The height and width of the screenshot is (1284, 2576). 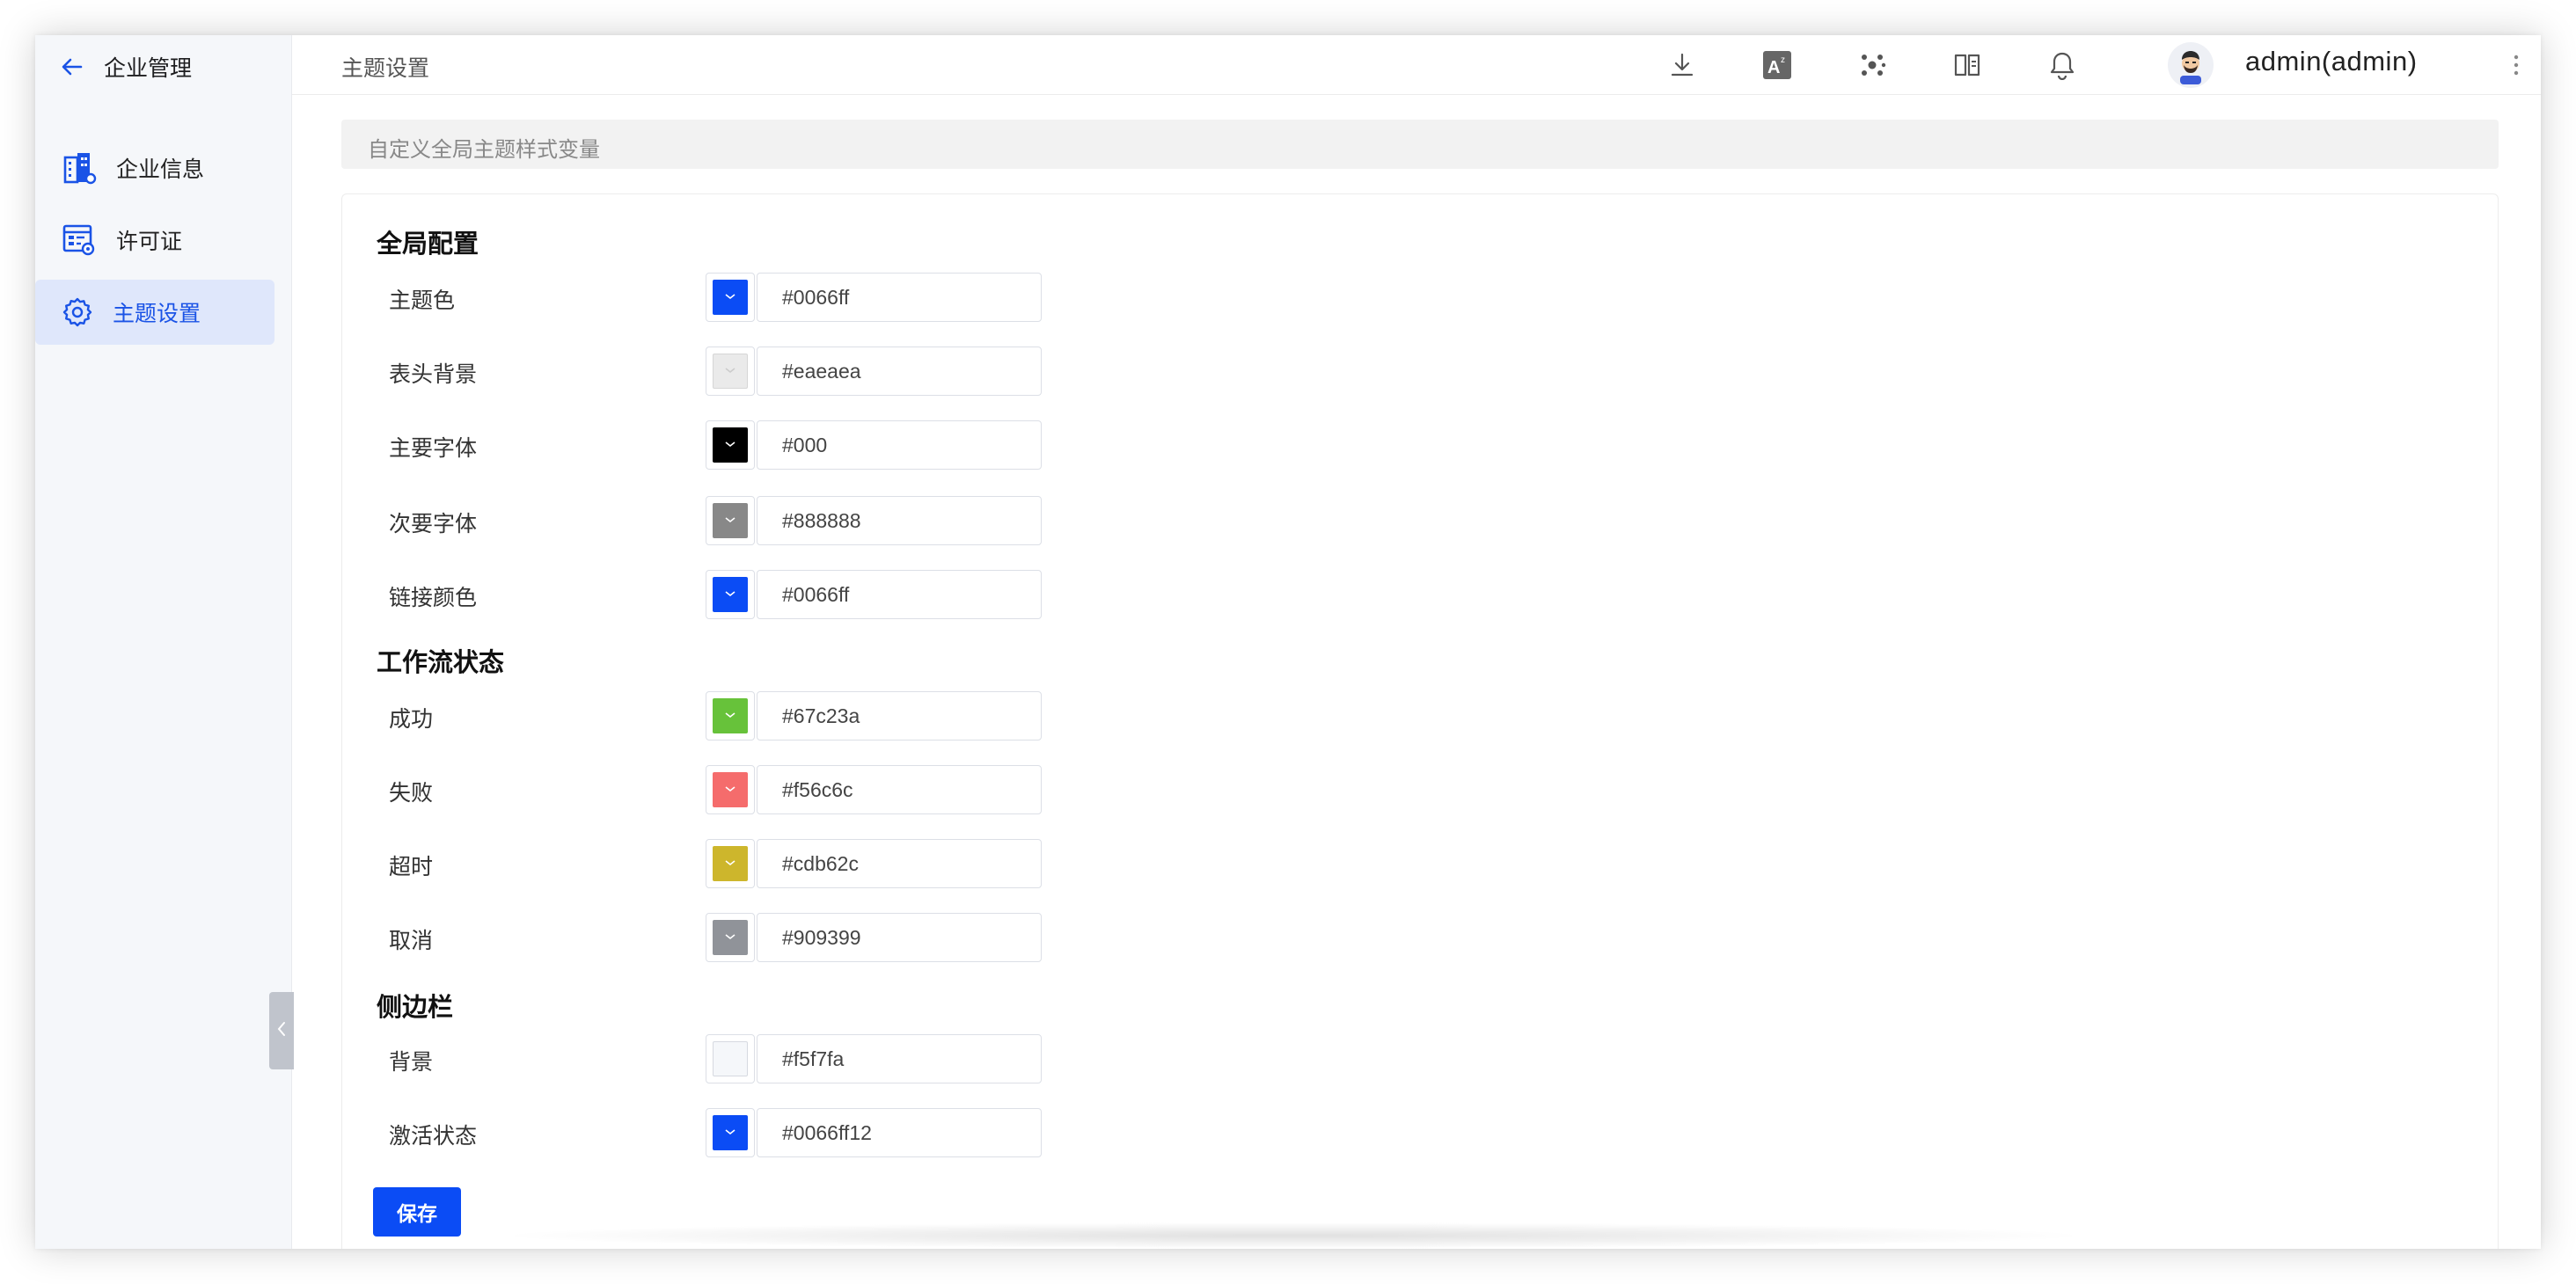 What do you see at coordinates (415, 1008) in the screenshot?
I see `section-title-sidebar: 侧边栏` at bounding box center [415, 1008].